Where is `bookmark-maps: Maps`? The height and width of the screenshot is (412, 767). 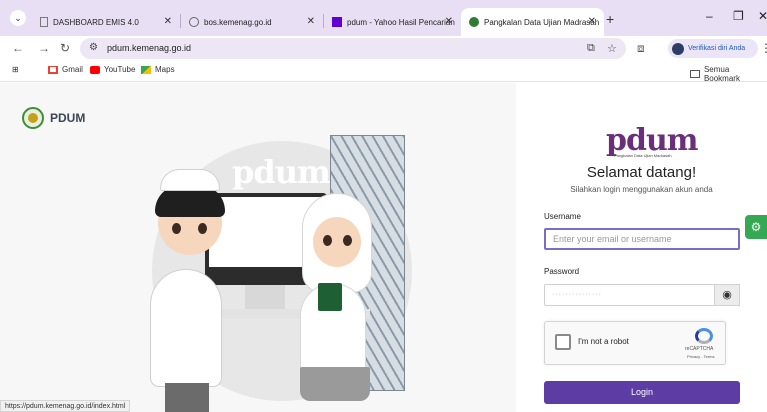
bookmark-maps: Maps is located at coordinates (158, 69).